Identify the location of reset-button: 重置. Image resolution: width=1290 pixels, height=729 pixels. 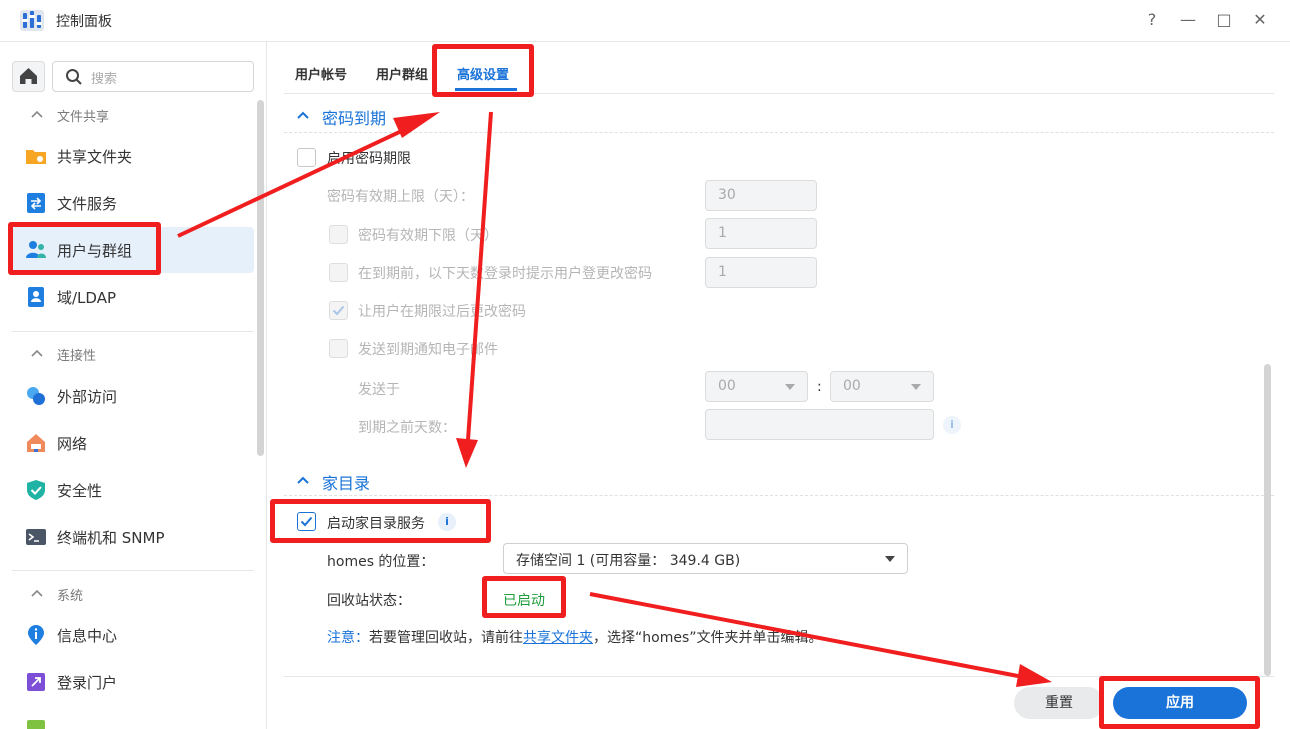
(1059, 703).